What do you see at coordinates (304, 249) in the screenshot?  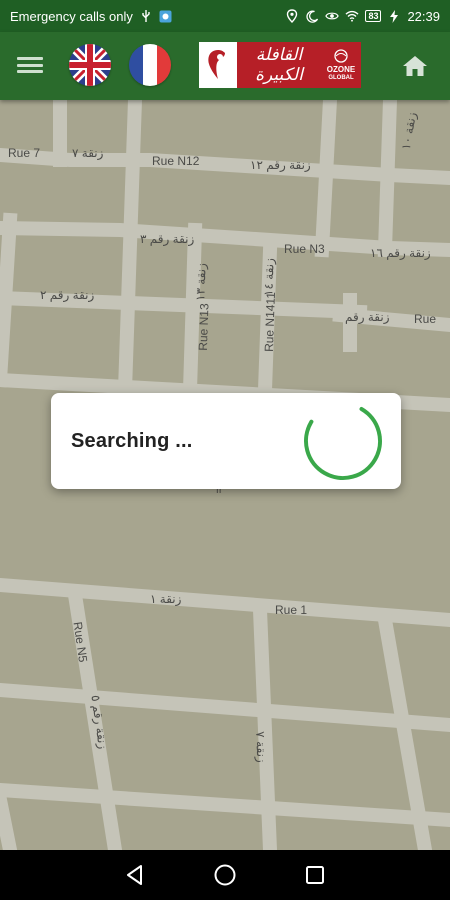 I see `map-label: Rue N3` at bounding box center [304, 249].